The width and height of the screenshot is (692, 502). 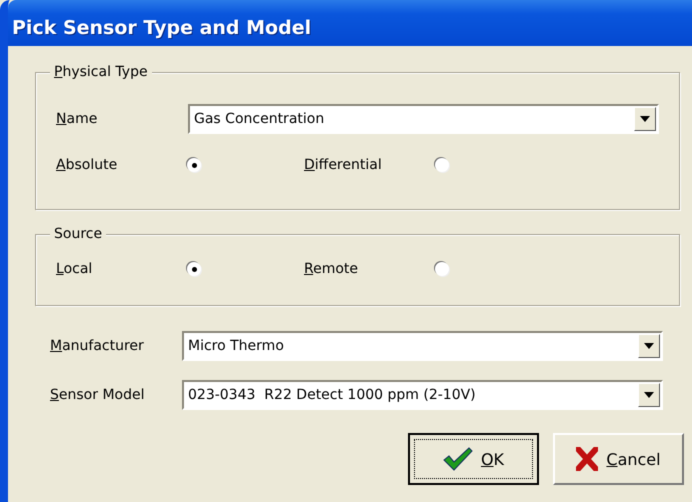 What do you see at coordinates (343, 165) in the screenshot?
I see `radio-label: Differential` at bounding box center [343, 165].